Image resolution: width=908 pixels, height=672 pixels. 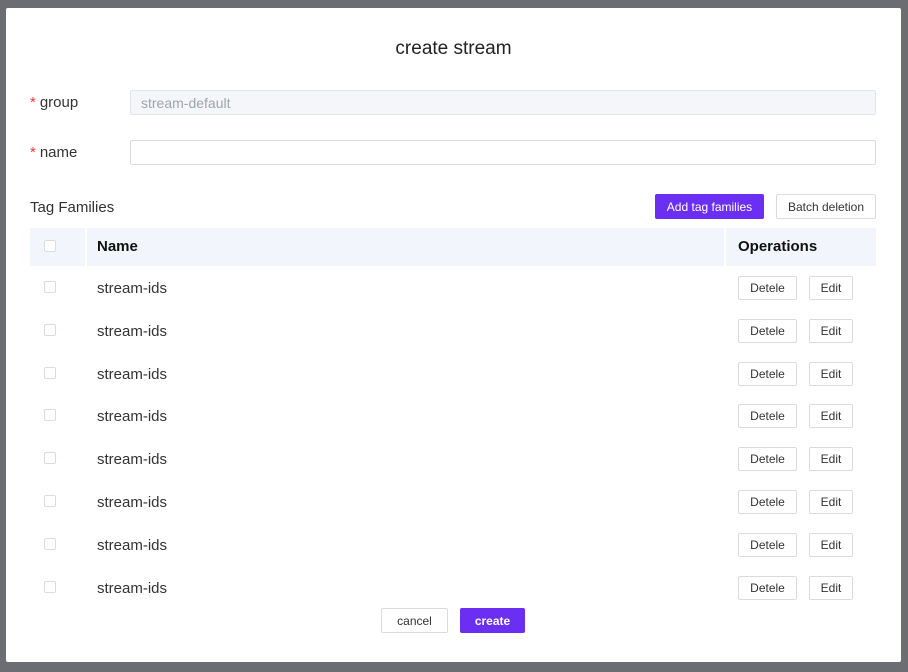 What do you see at coordinates (453, 247) in the screenshot?
I see `table-header: Name Operations` at bounding box center [453, 247].